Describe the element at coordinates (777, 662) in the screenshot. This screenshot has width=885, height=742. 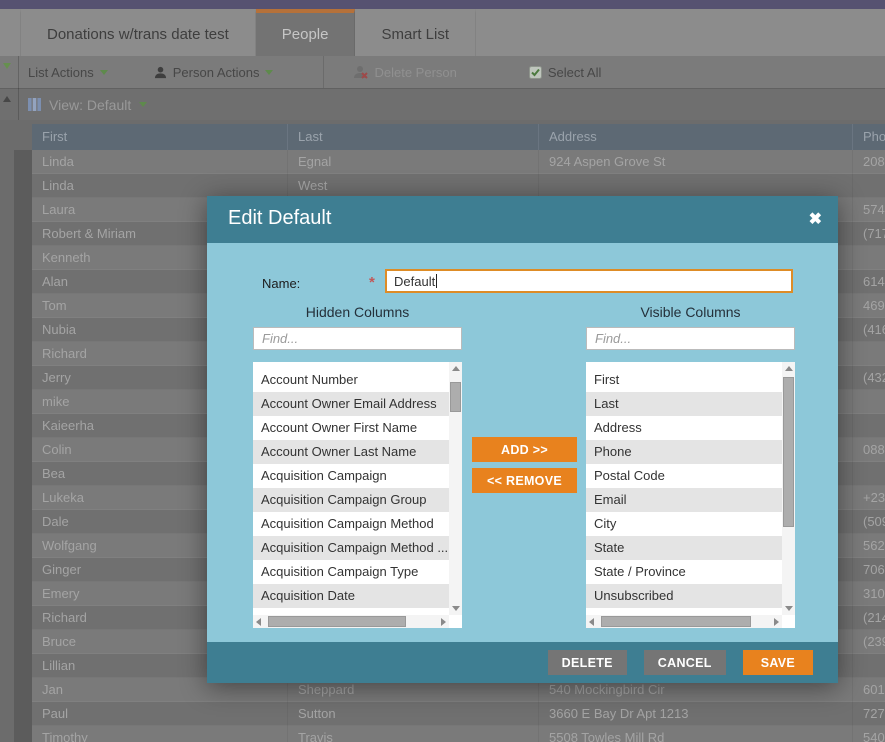
I see `save-button: SAVE` at that location.